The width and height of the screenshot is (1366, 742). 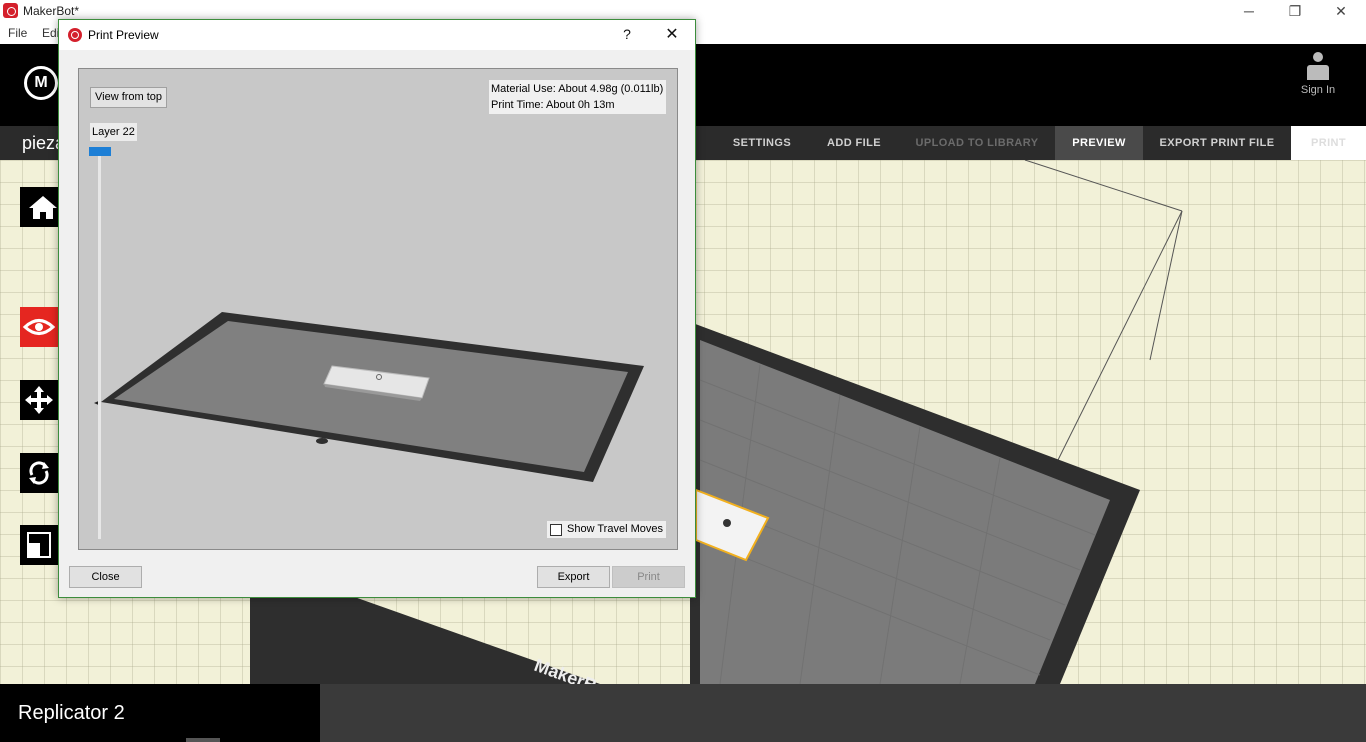 I want to click on show-travel-moves-option: Show Travel Moves, so click(x=606, y=529).